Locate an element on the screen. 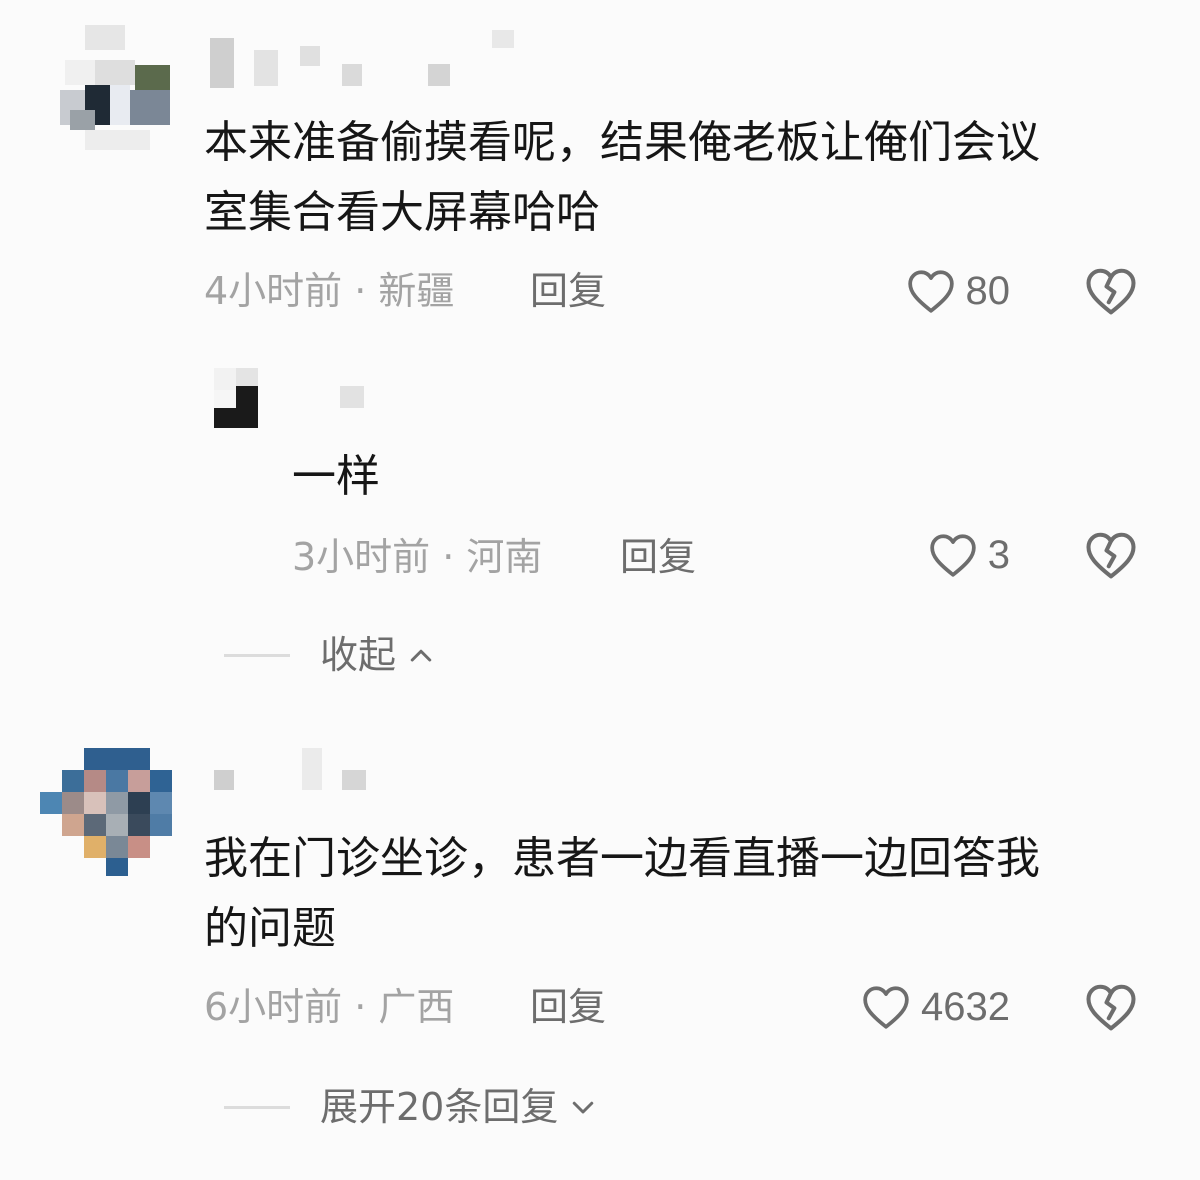  reply-text: 一样 is located at coordinates (336, 476).